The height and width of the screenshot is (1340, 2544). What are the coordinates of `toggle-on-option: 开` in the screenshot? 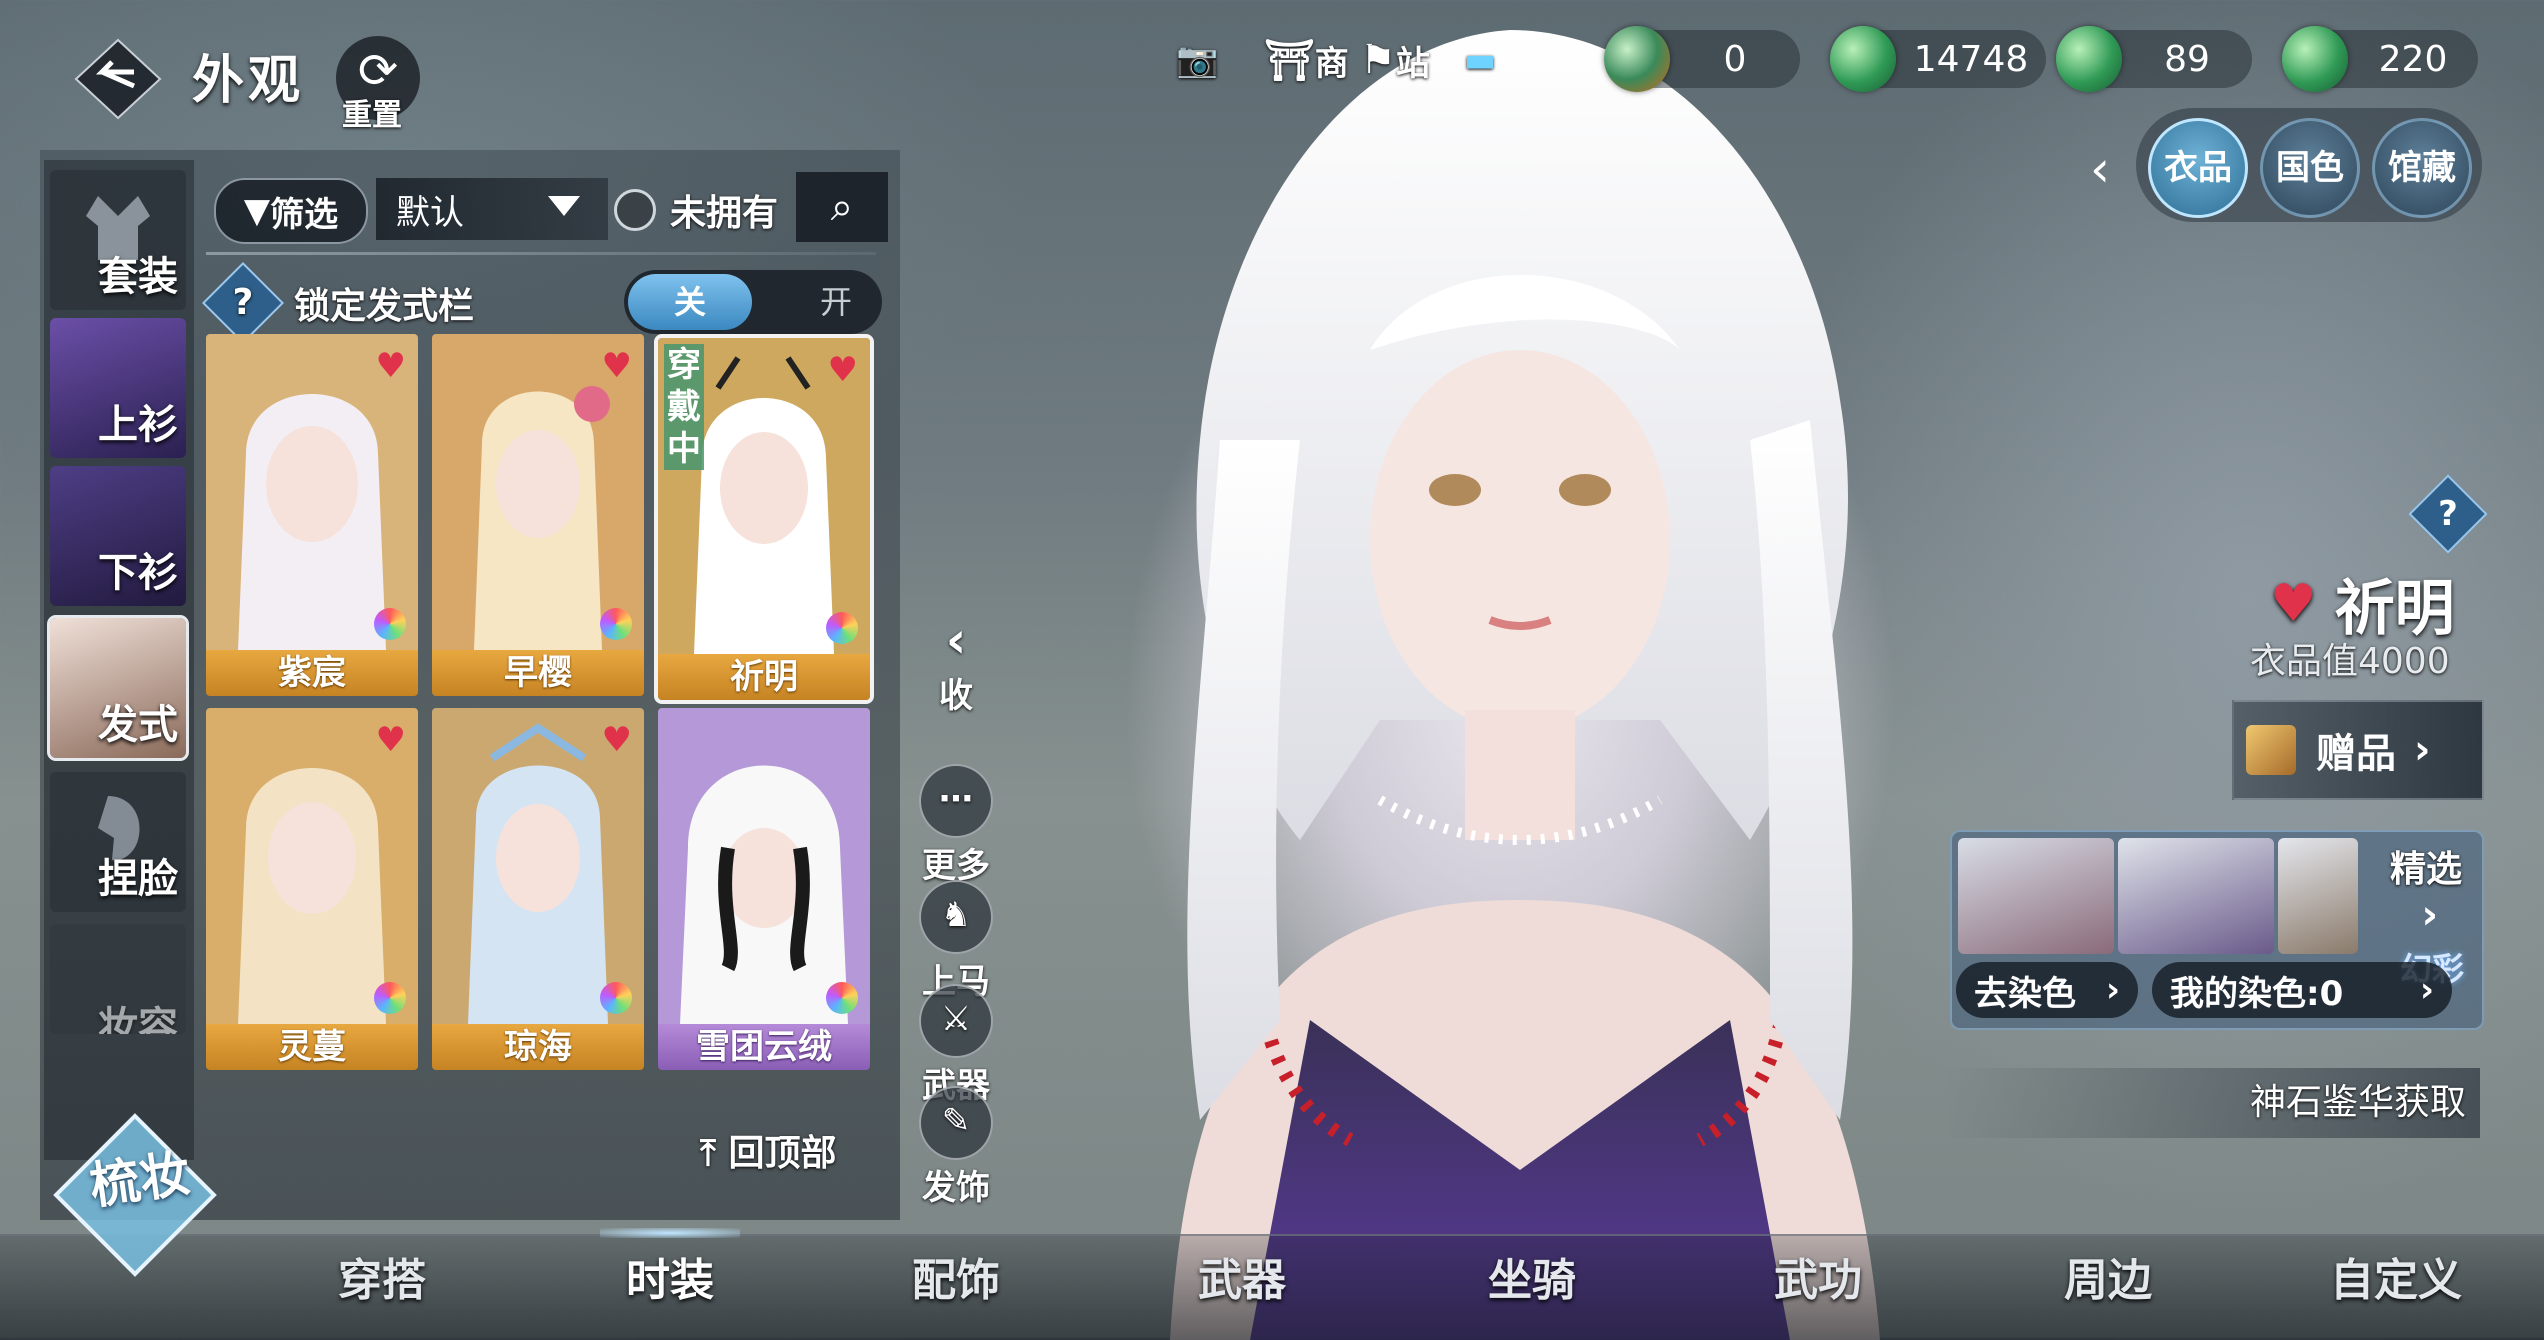 It's located at (835, 302).